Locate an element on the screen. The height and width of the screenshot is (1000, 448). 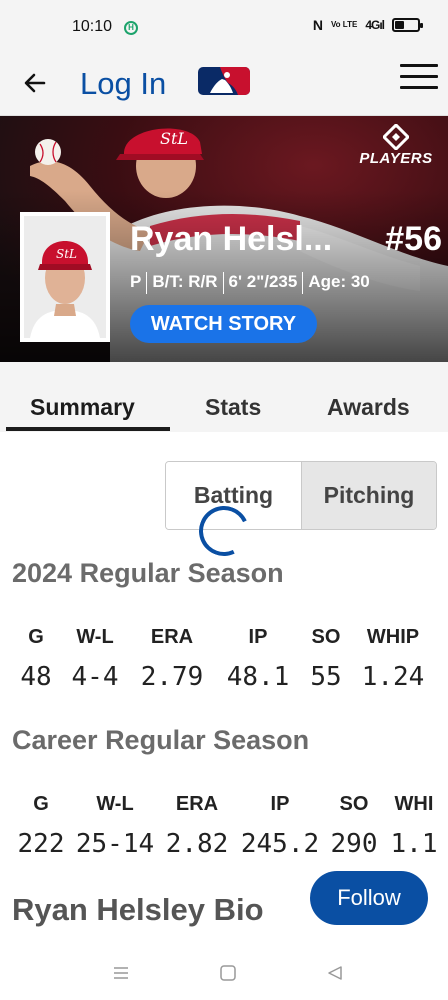
clock: 10:10 is located at coordinates (92, 26).